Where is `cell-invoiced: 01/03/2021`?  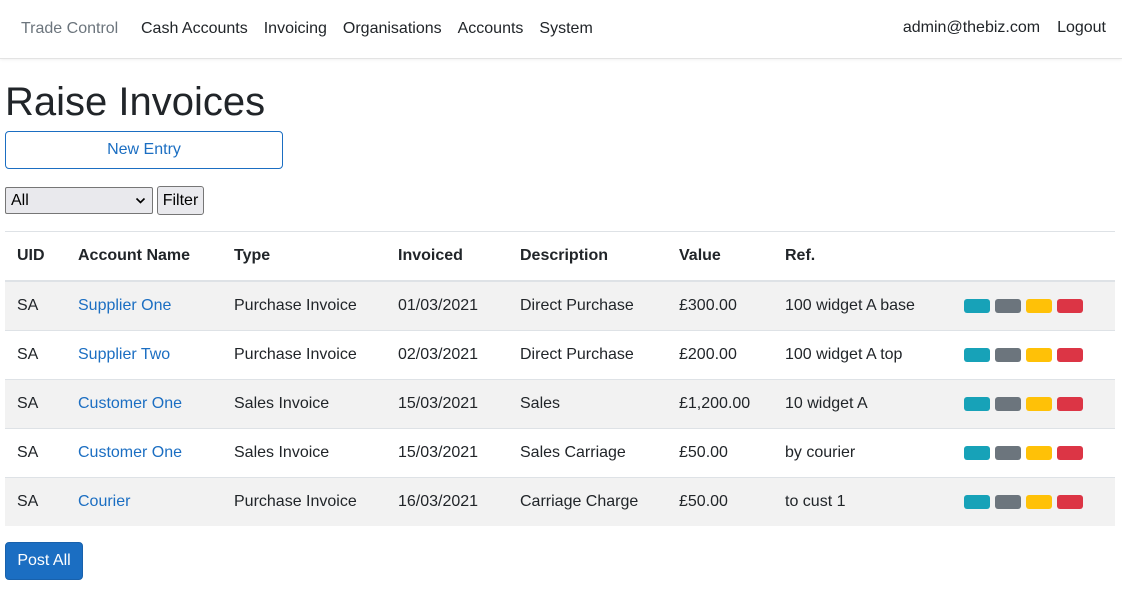
cell-invoiced: 01/03/2021 is located at coordinates (447, 305).